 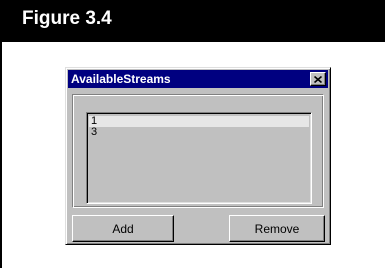 What do you see at coordinates (199, 121) in the screenshot?
I see `list-item: 1` at bounding box center [199, 121].